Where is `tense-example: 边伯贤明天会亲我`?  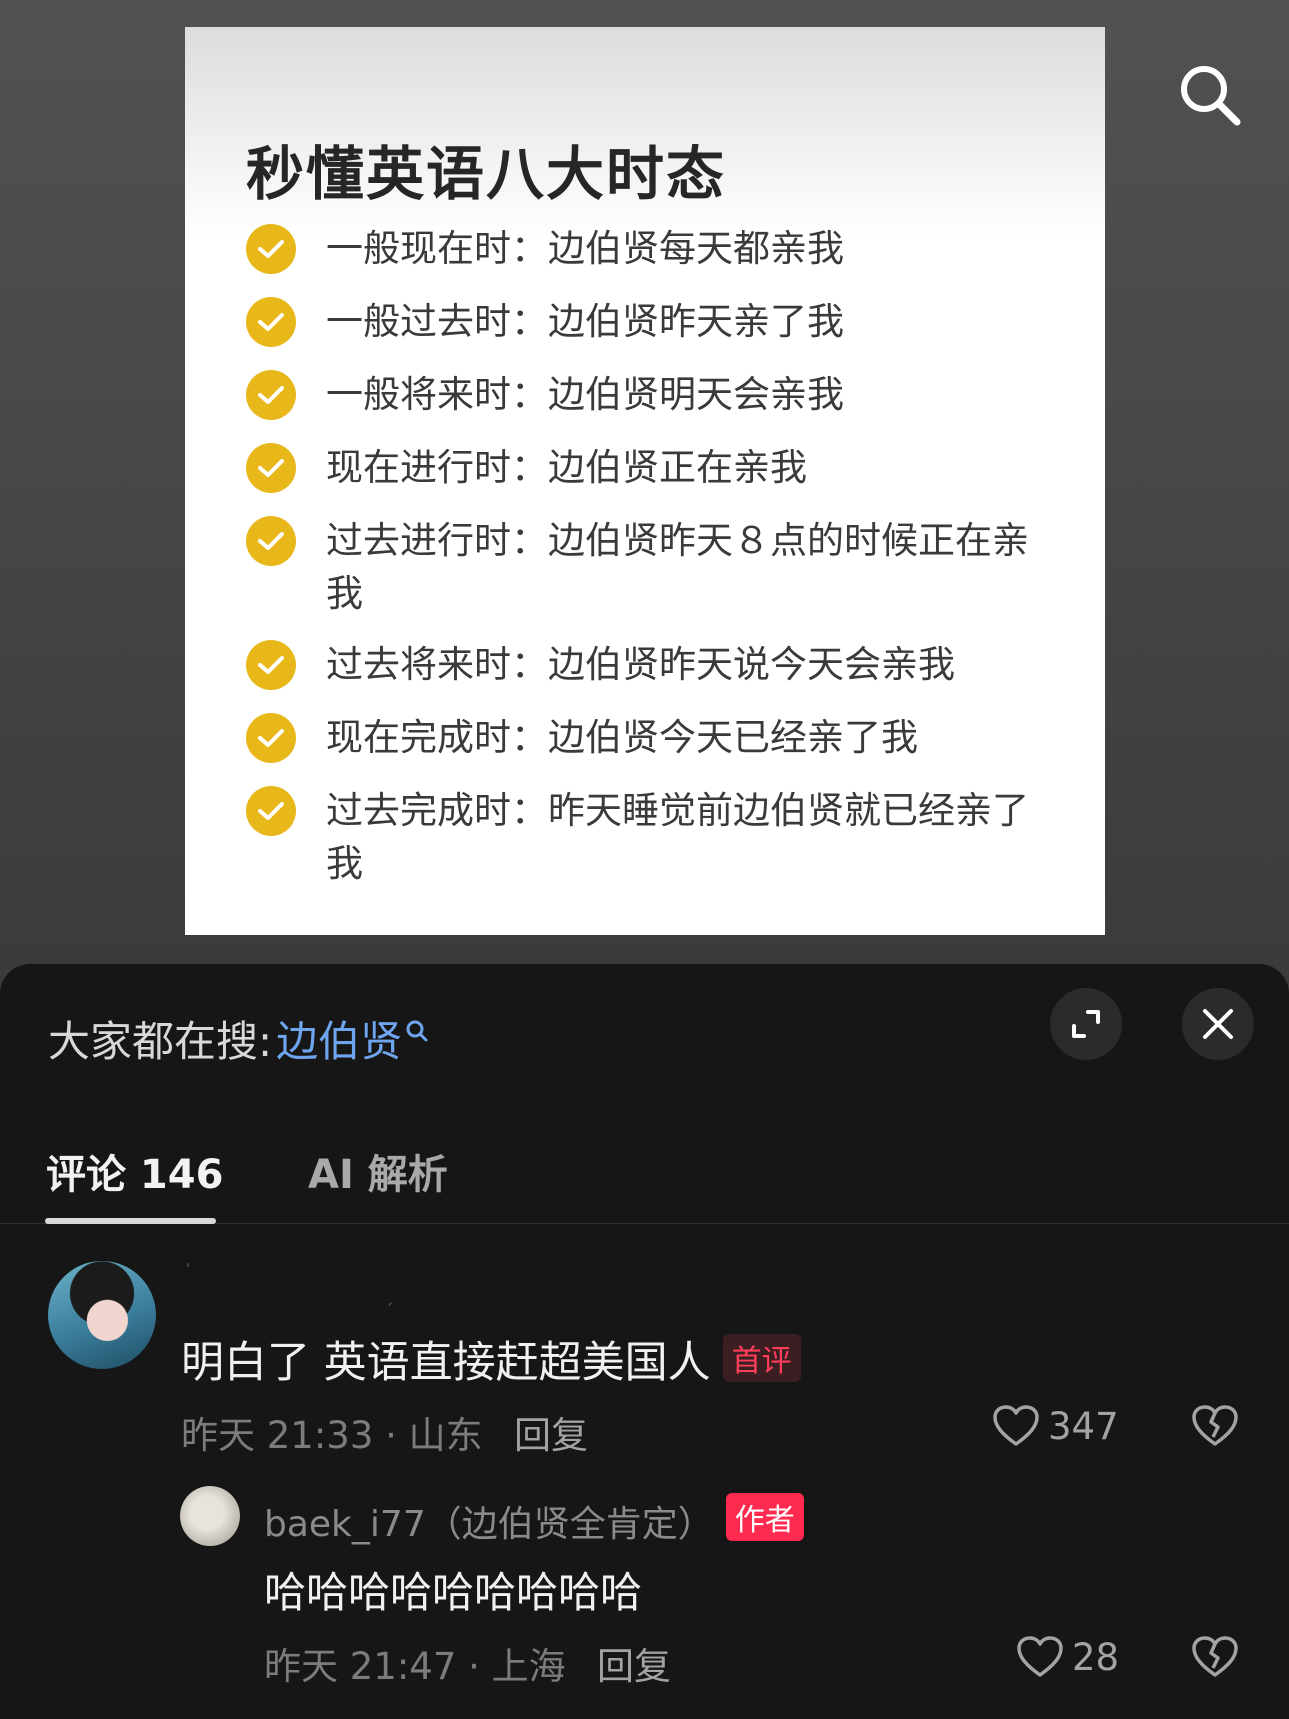 tense-example: 边伯贤明天会亲我 is located at coordinates (696, 394).